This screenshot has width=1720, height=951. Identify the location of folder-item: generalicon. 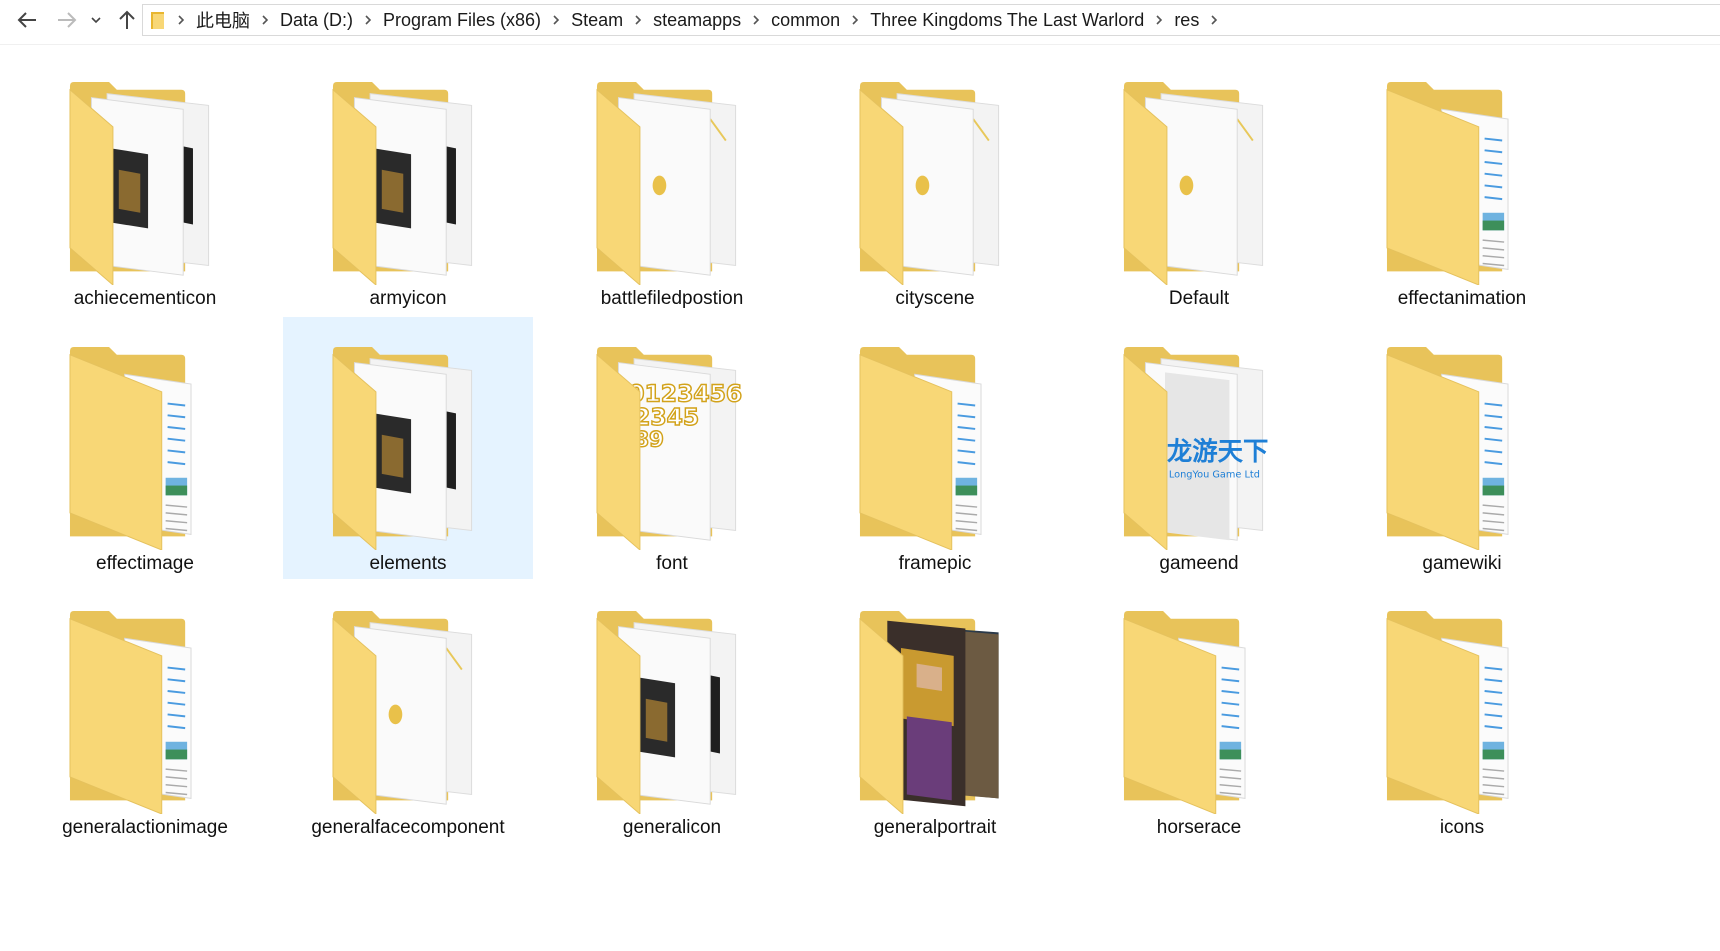
(672, 712).